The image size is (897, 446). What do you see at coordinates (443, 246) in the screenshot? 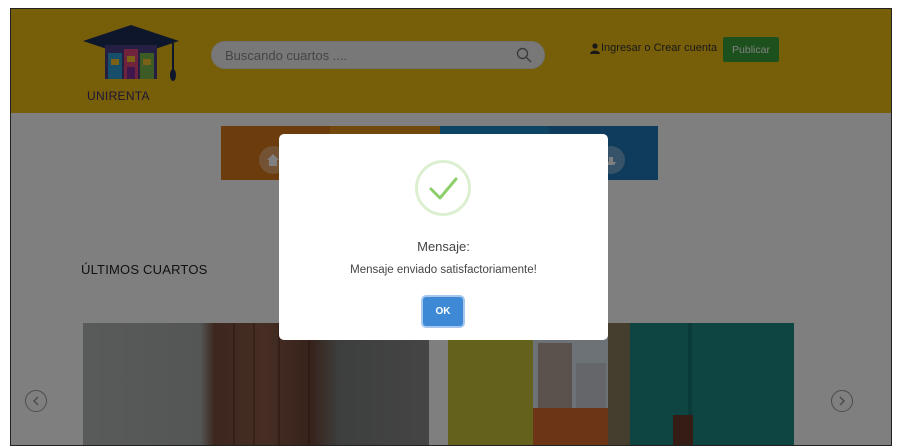
I see `dialog-title: Mensaje:` at bounding box center [443, 246].